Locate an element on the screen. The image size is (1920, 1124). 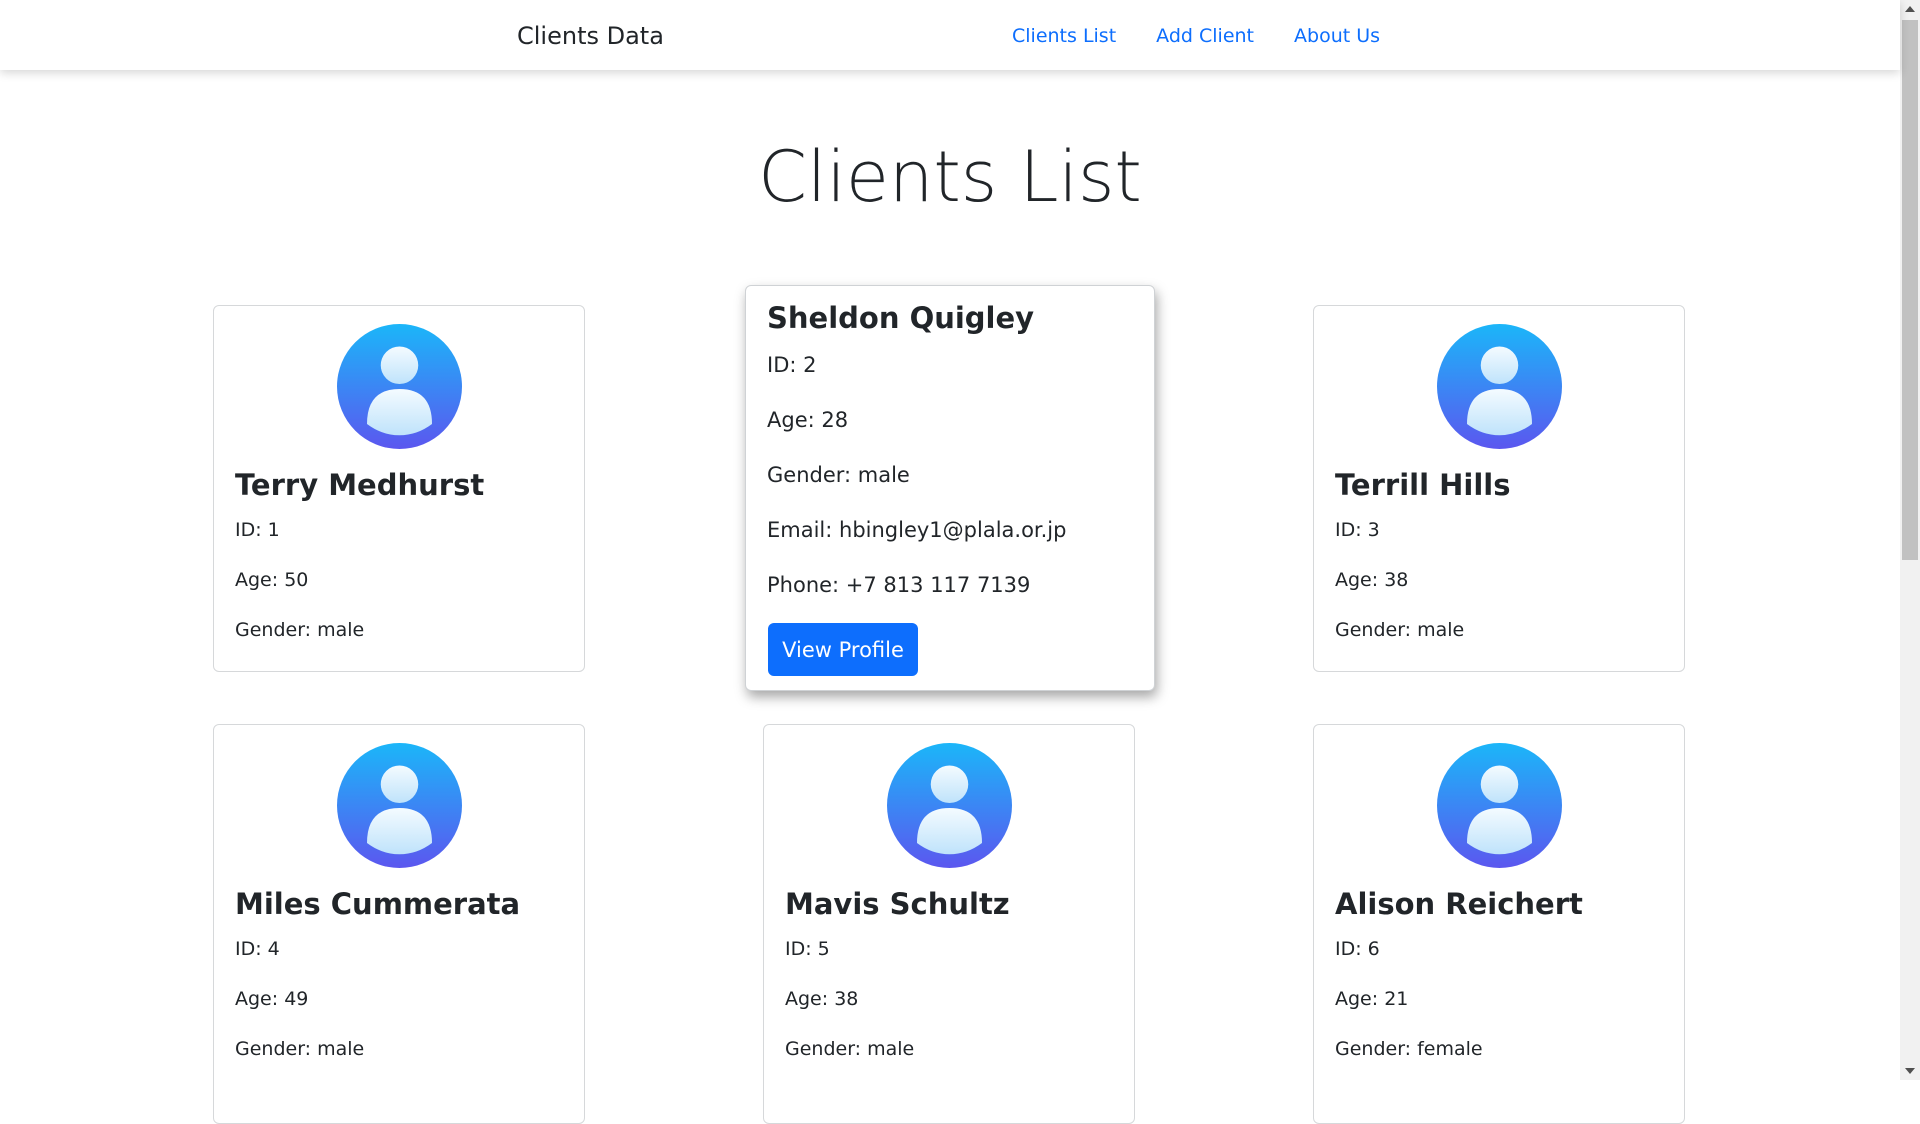
client-age: Age: 50 is located at coordinates (272, 580).